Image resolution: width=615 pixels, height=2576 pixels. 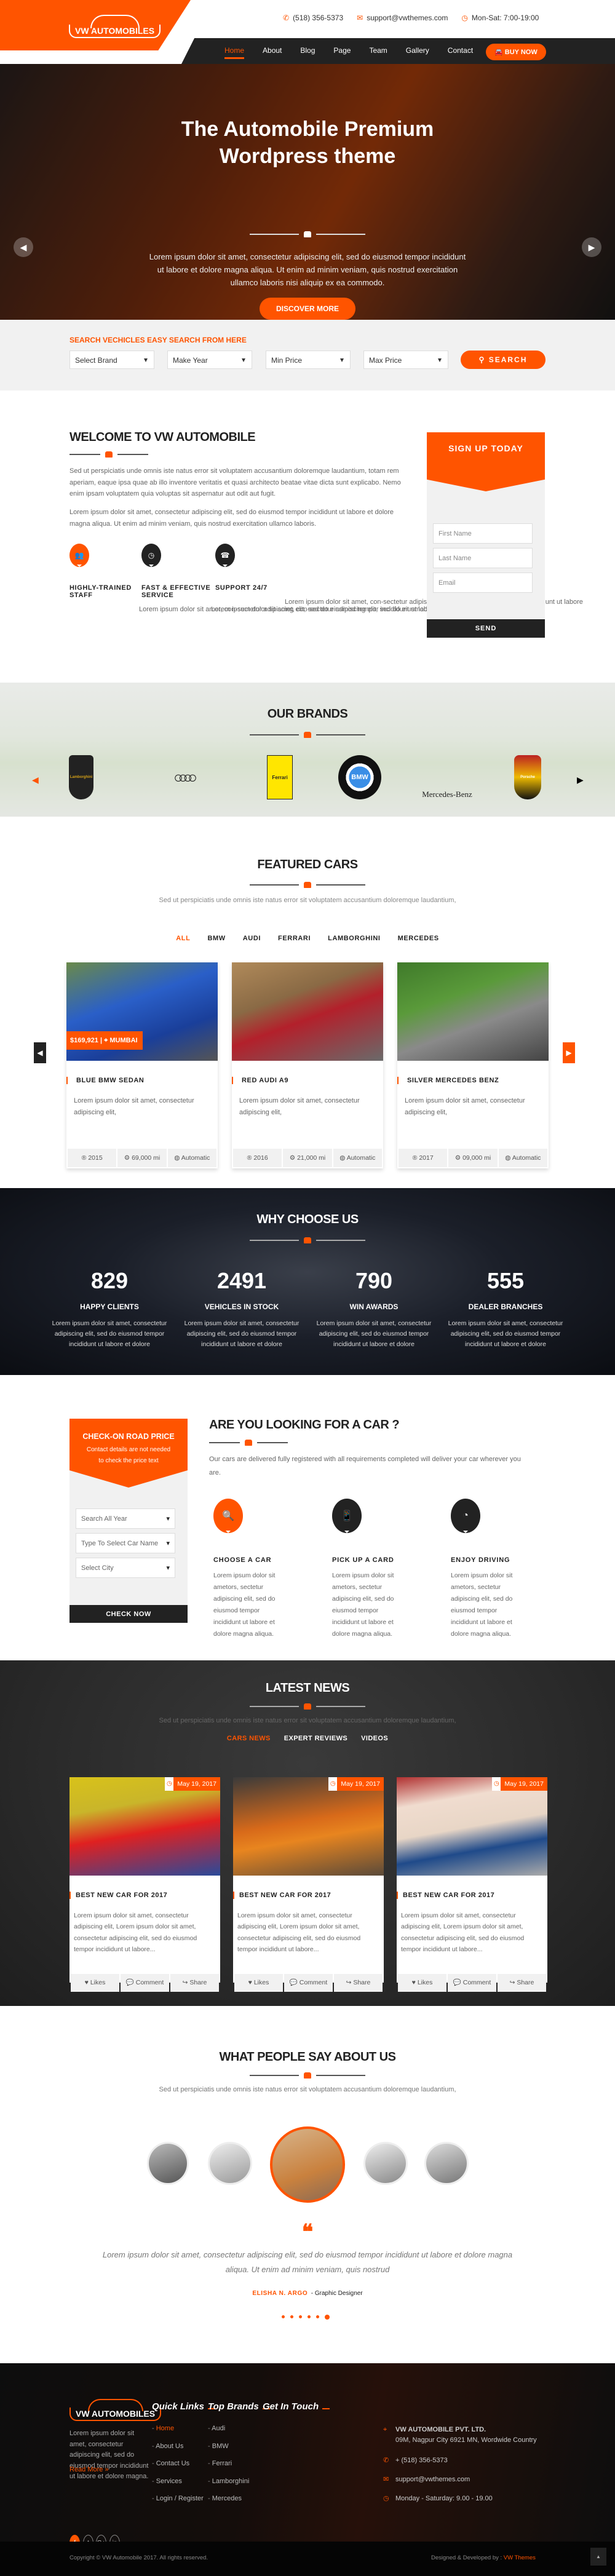 I want to click on footer-brand-bmw: BMW, so click(x=228, y=2451).